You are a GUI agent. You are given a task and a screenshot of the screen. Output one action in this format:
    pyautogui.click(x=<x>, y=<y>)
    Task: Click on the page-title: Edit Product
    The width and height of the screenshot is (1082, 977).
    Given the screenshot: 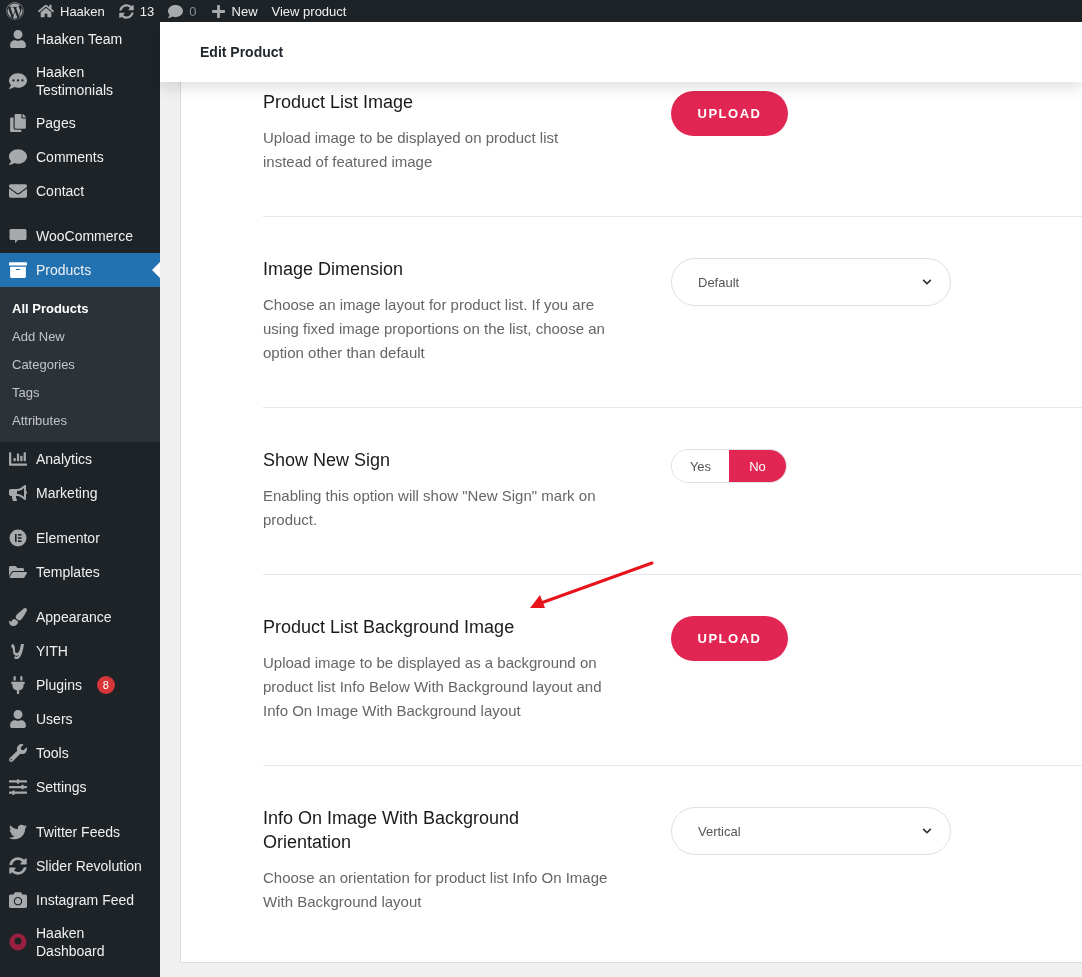 What is the action you would take?
    pyautogui.click(x=242, y=52)
    